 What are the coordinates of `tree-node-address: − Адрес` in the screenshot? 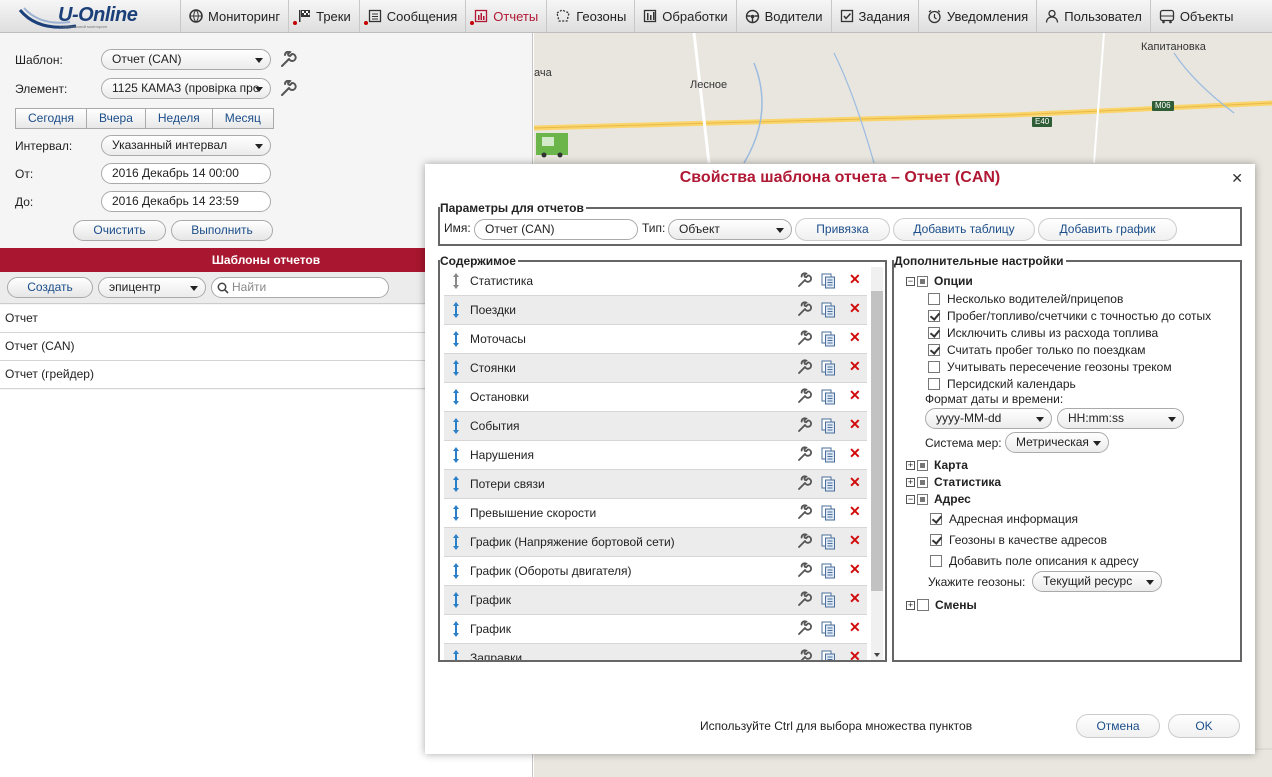 It's located at (938, 499).